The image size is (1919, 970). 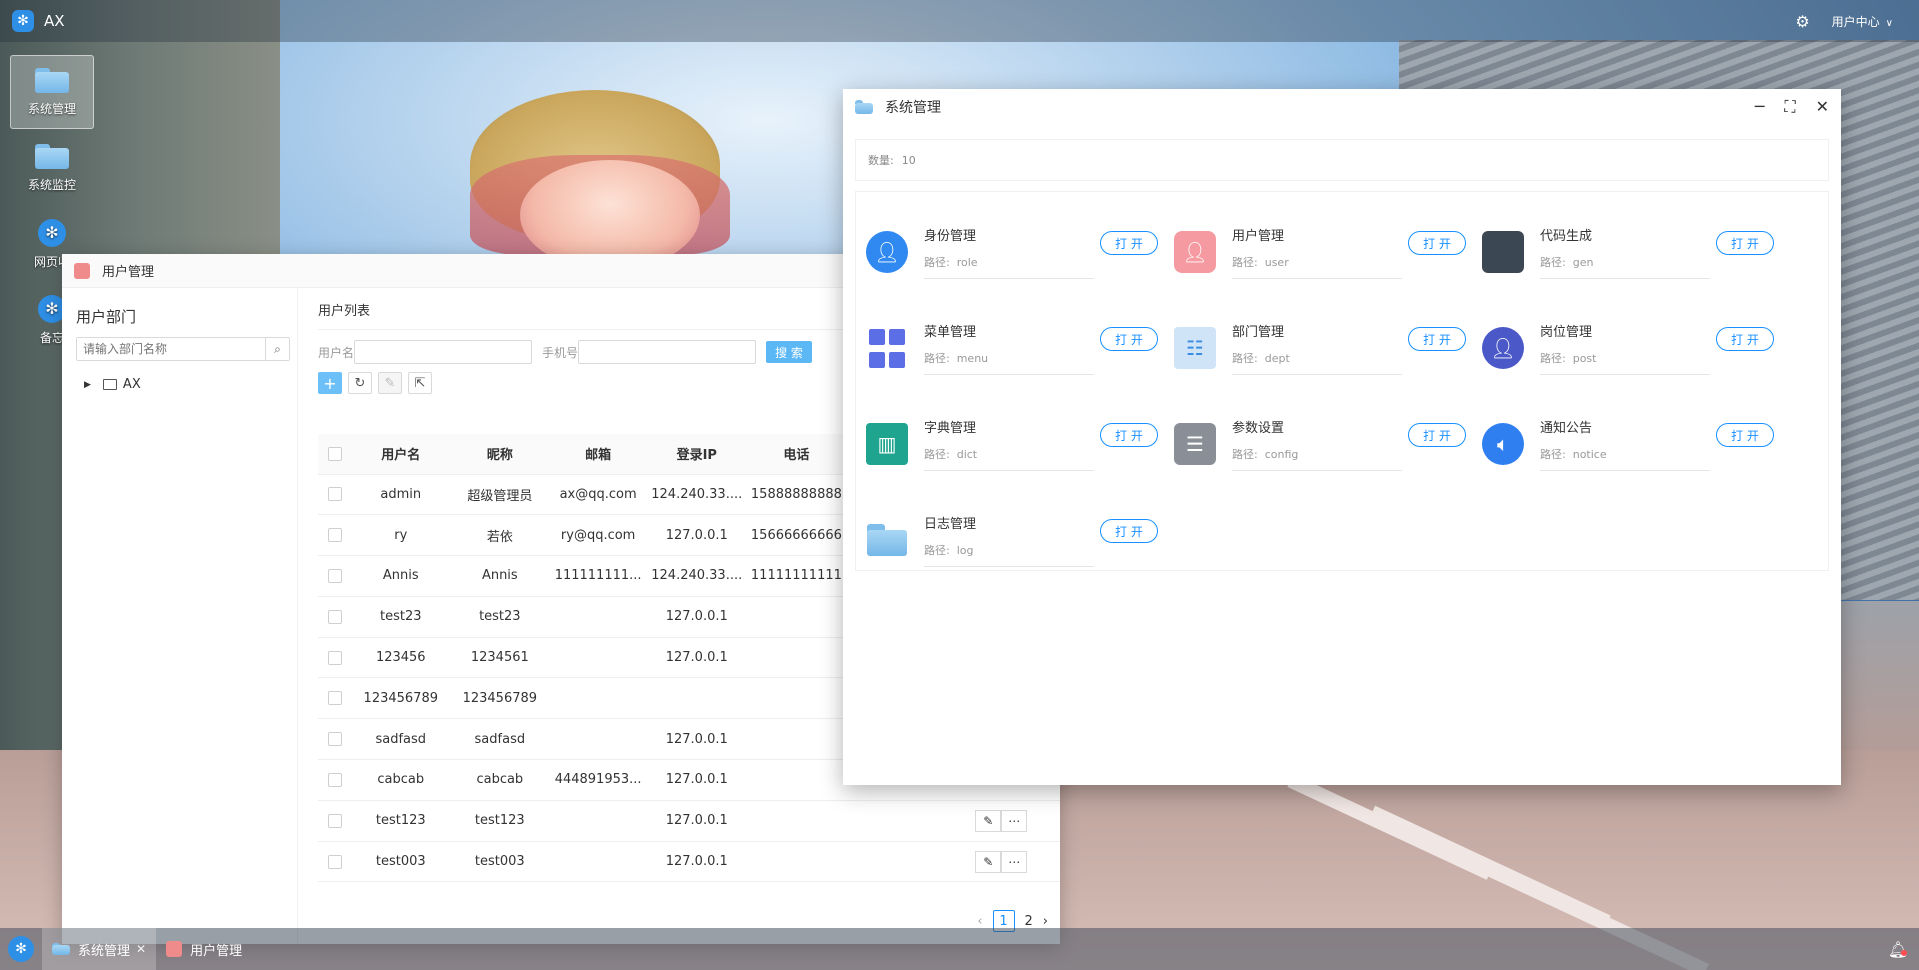 What do you see at coordinates (277, 349) in the screenshot?
I see `search-icon: ⌕` at bounding box center [277, 349].